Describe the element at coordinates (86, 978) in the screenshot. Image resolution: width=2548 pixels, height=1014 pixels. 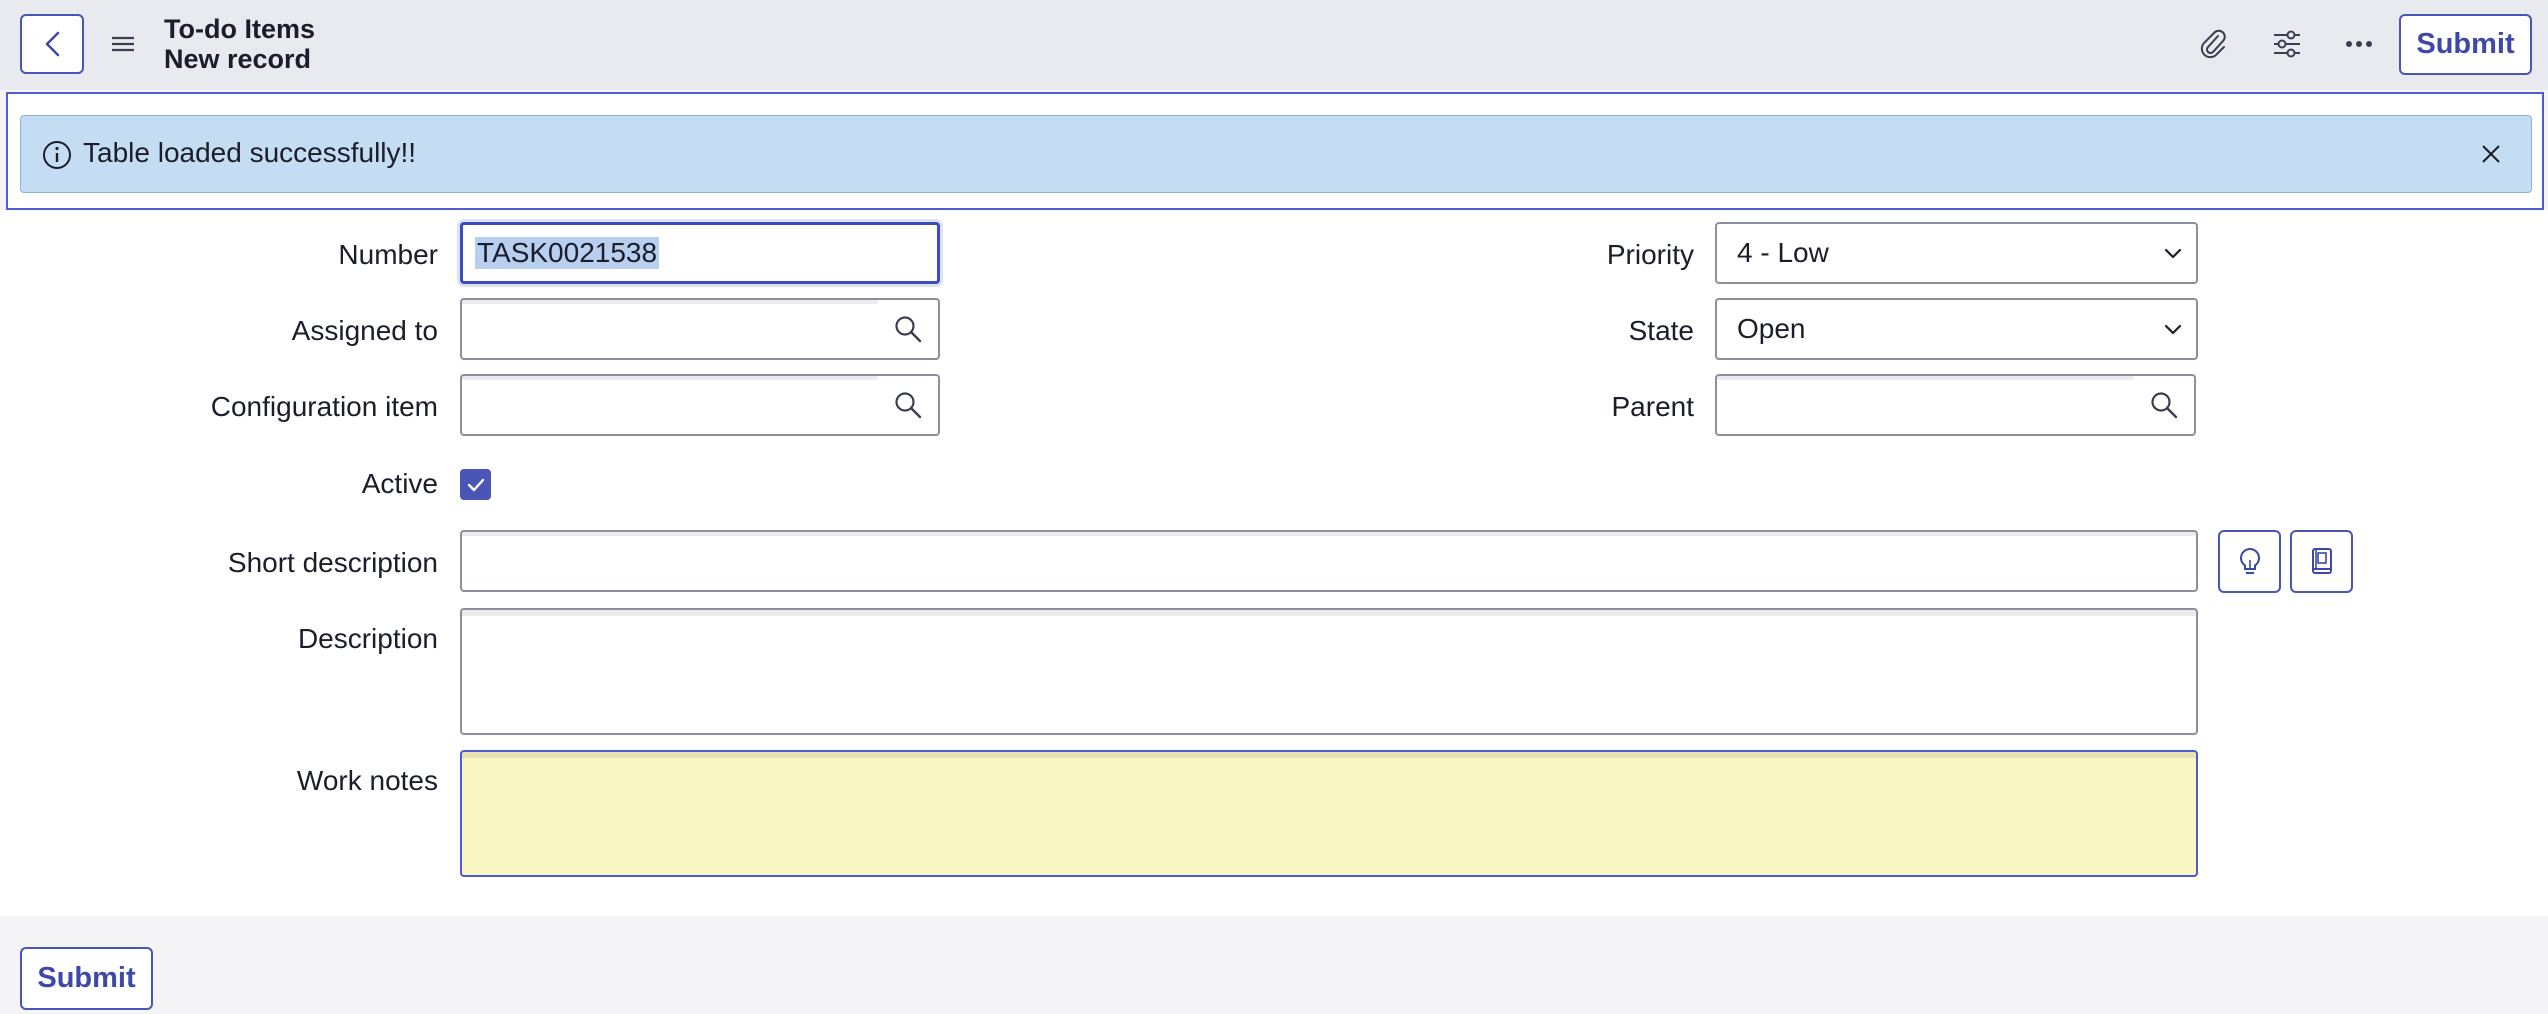
I see `submit-button-bottom: Submit` at that location.